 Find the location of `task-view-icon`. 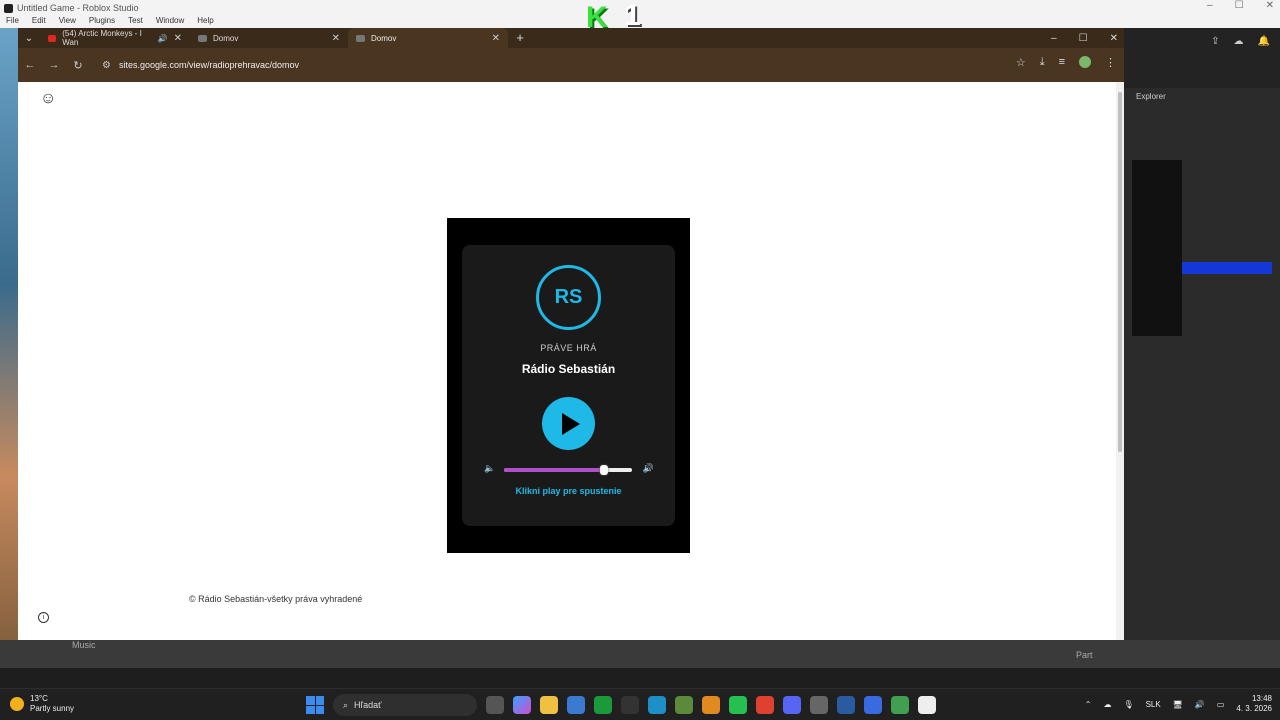

task-view-icon is located at coordinates (495, 705).